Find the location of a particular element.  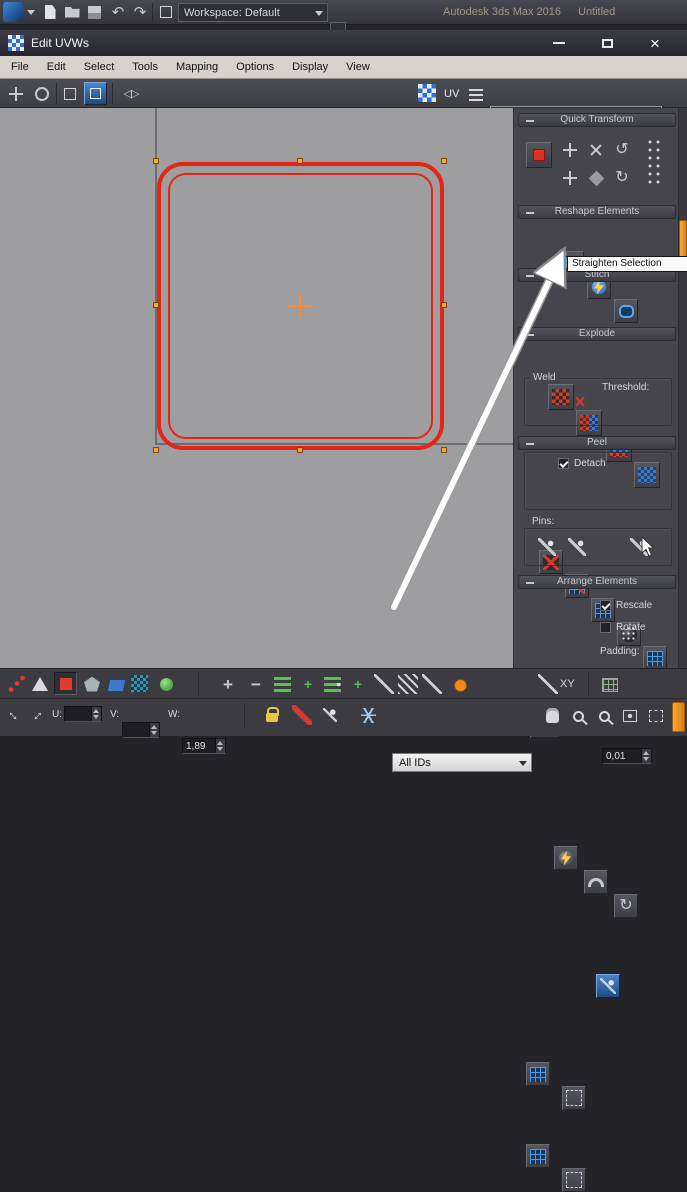

show-map-checker-toggle is located at coordinates (427, 93).